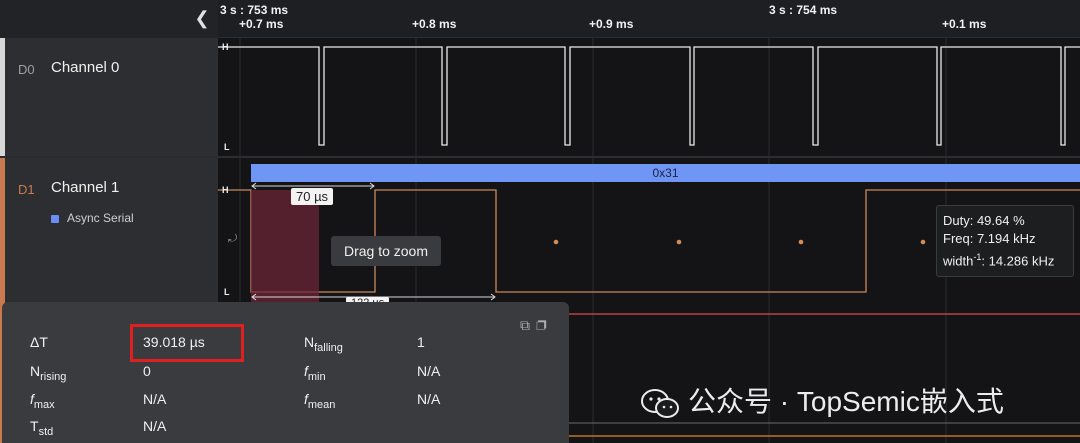  I want to click on collapse-sidebar-button: ❮, so click(202, 18).